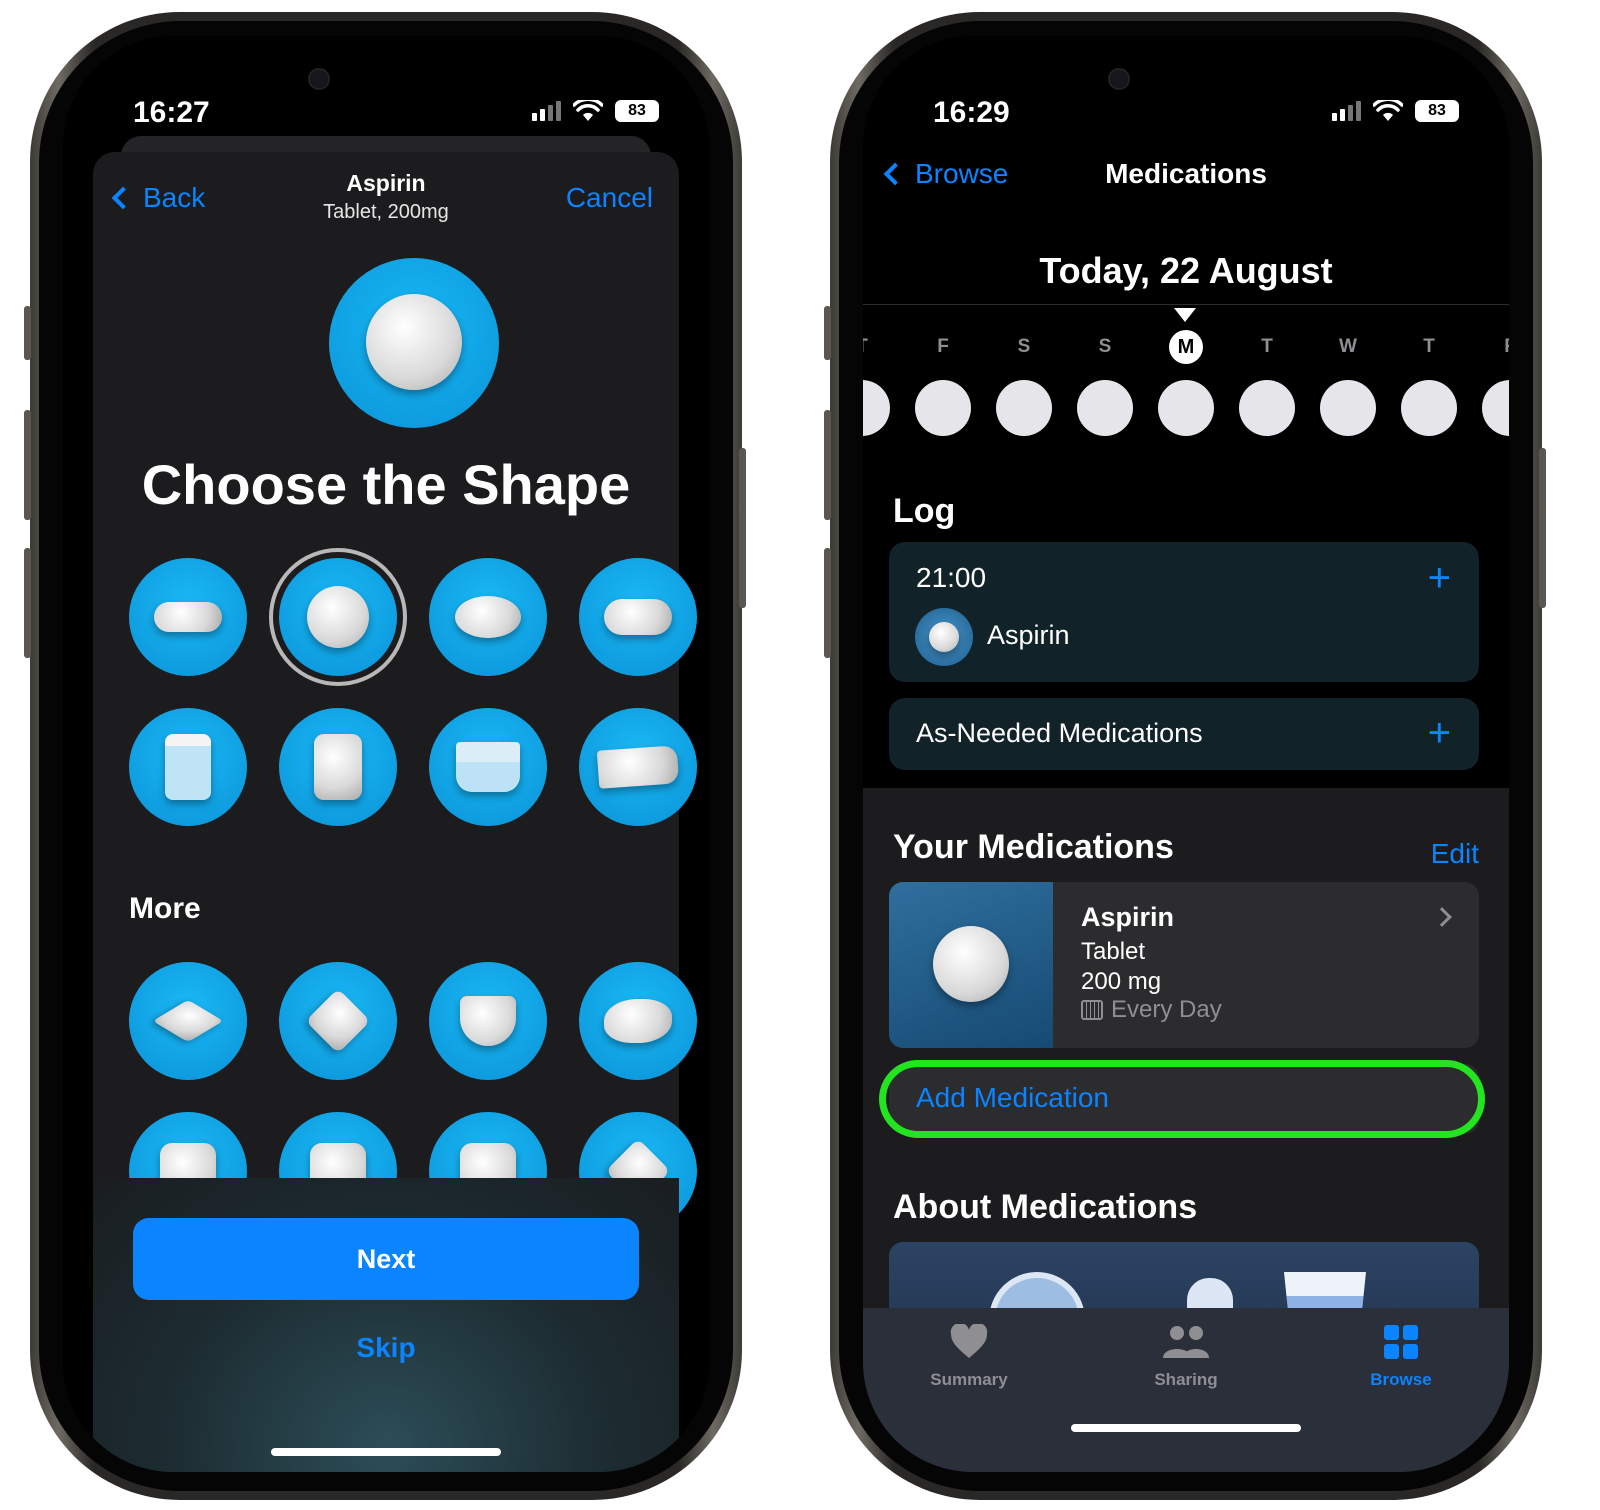  Describe the element at coordinates (895, 174) in the screenshot. I see `chevron-left-icon` at that location.